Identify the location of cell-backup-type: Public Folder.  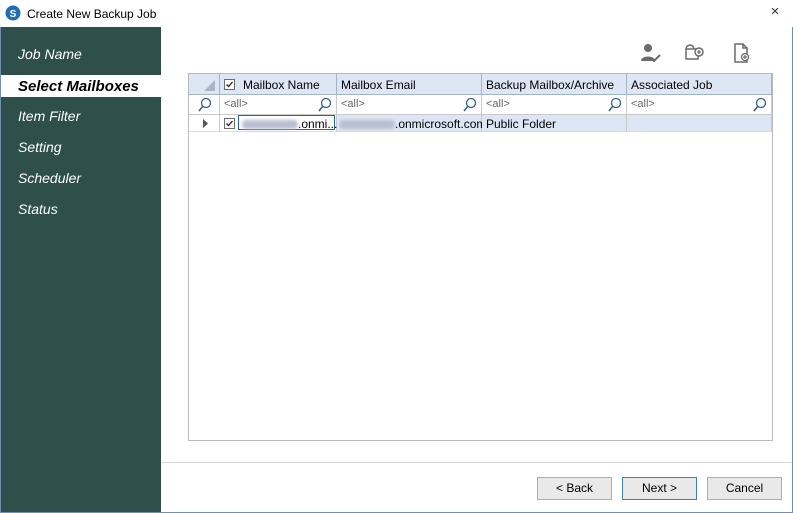
(554, 123).